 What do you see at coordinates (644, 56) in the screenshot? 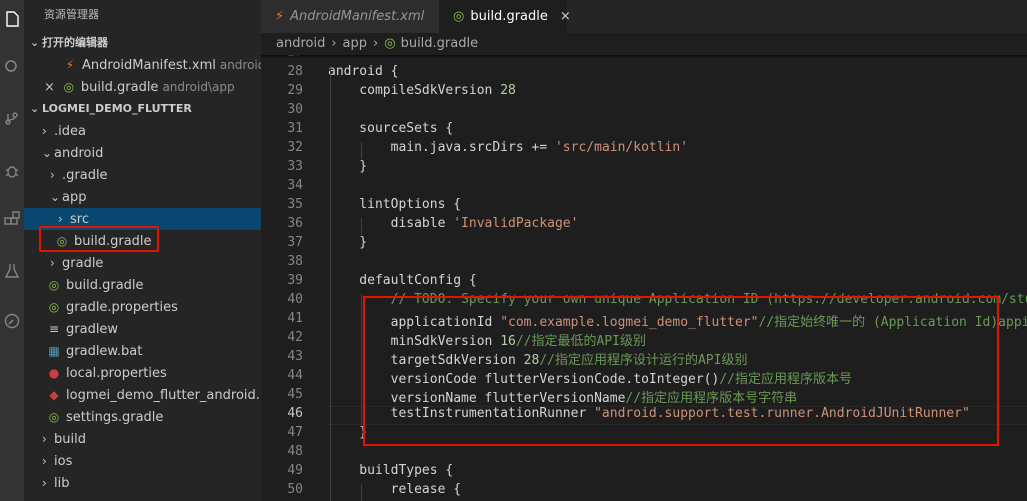
I see `scroll-shadow` at bounding box center [644, 56].